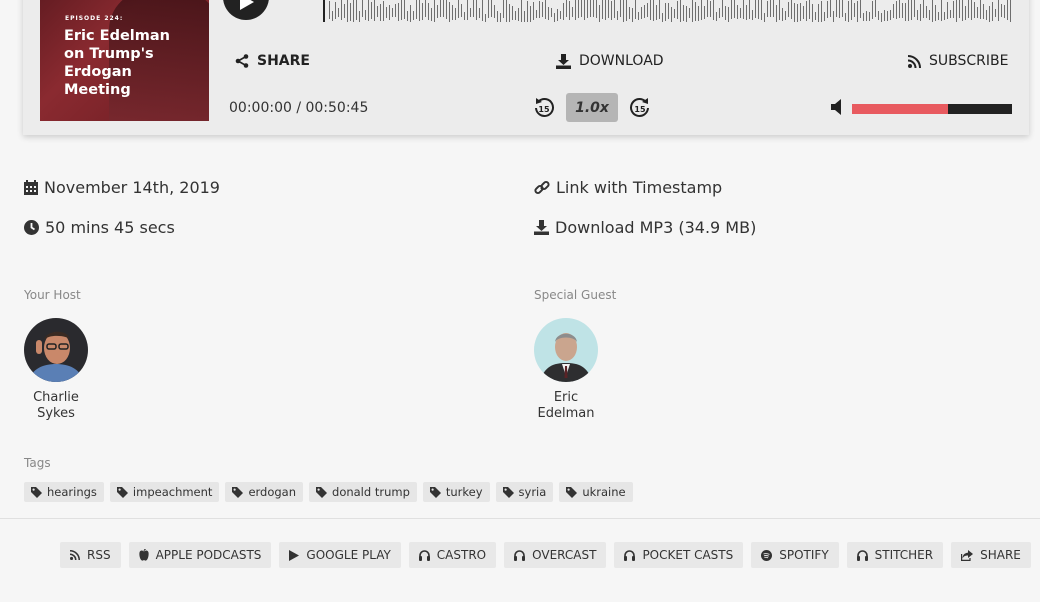  Describe the element at coordinates (90, 555) in the screenshot. I see `subscribe-rss-button: RSS` at that location.